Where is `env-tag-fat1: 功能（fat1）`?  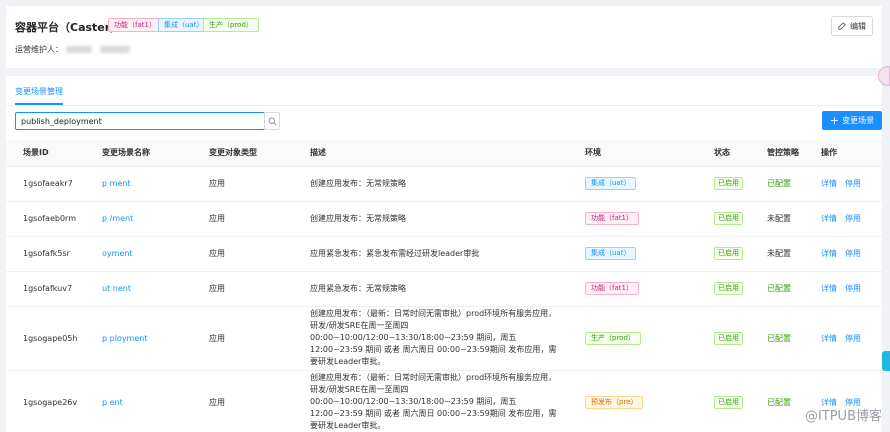
env-tag-fat1: 功能（fat1） is located at coordinates (135, 25).